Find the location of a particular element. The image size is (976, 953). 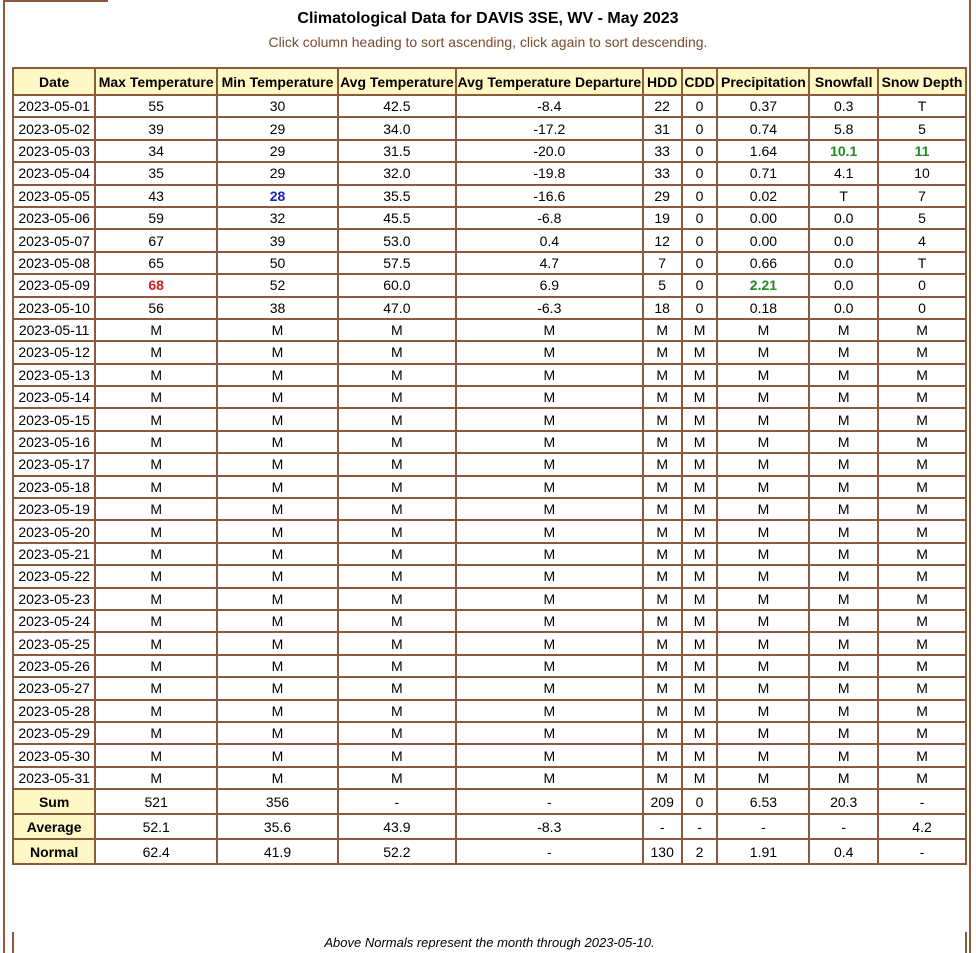

table-row: 2023-05-27 M M M M M M M M M is located at coordinates (489, 688).